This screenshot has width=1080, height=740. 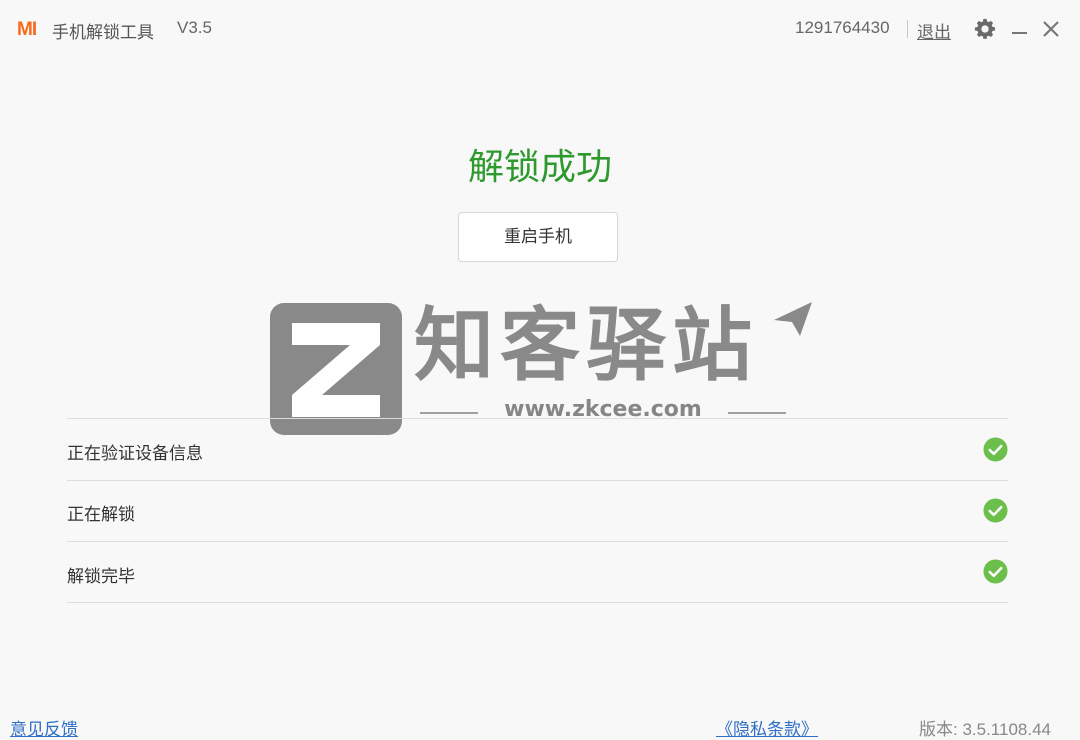 What do you see at coordinates (1020, 30) in the screenshot?
I see `minimize-button` at bounding box center [1020, 30].